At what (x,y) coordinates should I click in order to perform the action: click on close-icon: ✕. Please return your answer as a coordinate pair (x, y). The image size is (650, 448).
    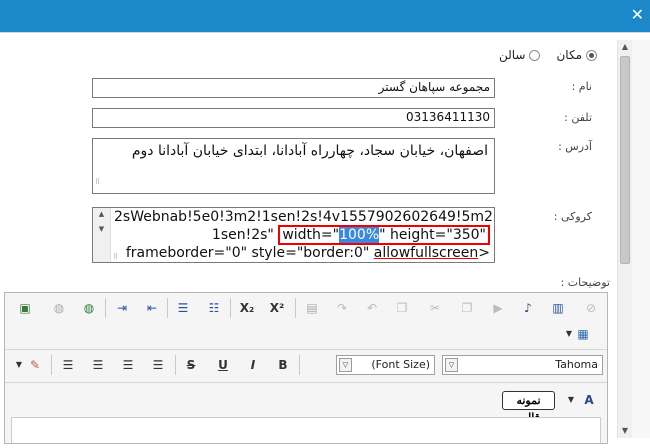
    Looking at the image, I should click on (637, 15).